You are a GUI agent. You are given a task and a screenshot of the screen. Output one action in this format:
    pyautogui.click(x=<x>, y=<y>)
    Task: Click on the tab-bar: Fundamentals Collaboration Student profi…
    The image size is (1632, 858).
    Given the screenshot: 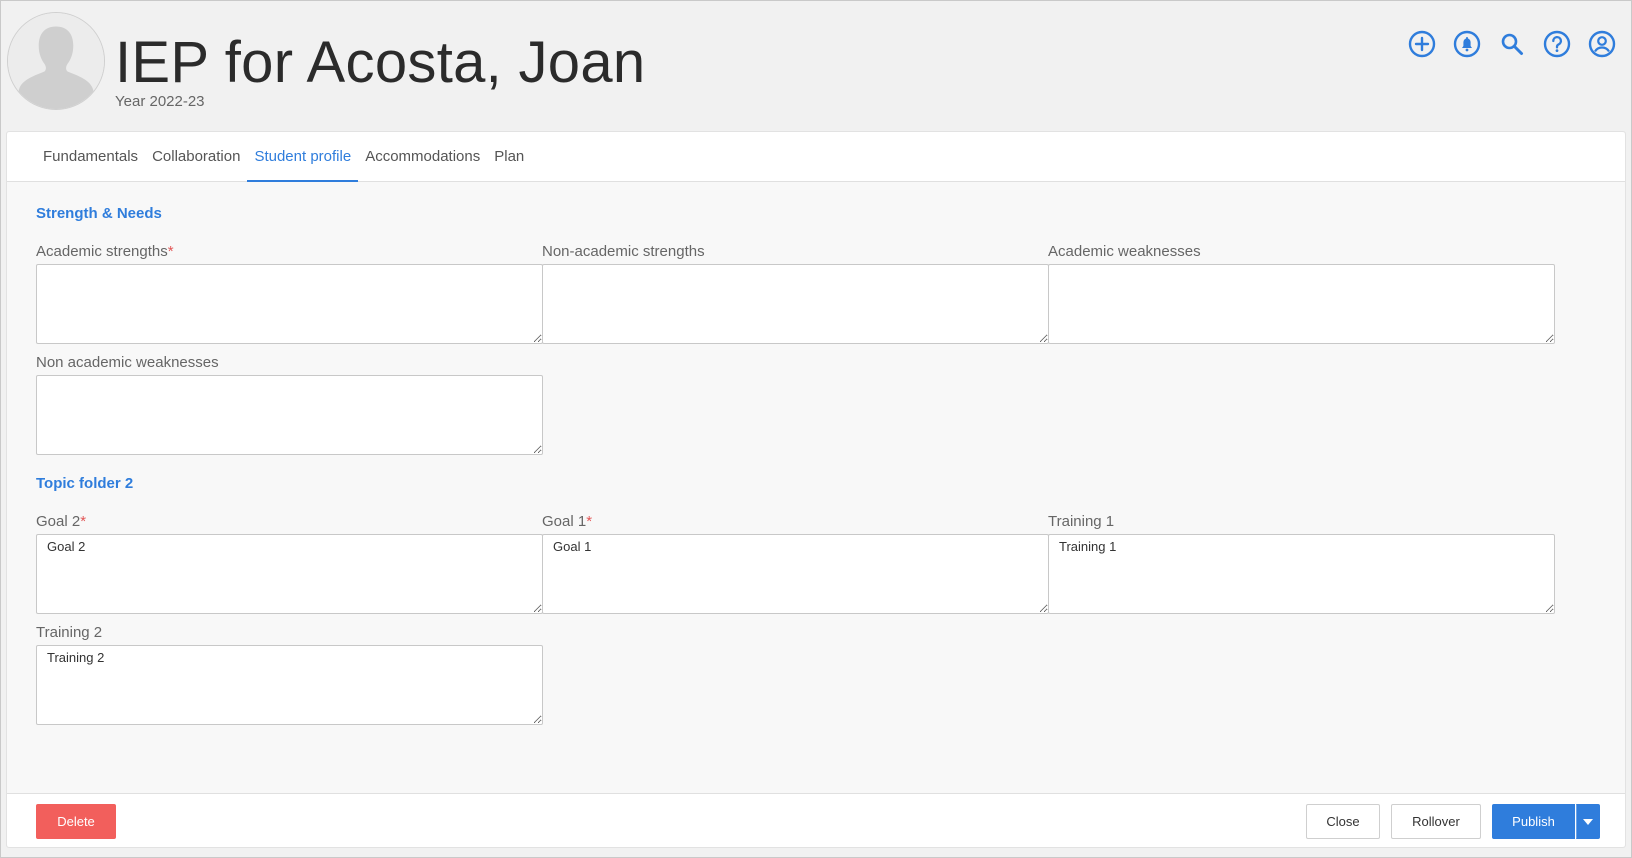 What is the action you would take?
    pyautogui.click(x=816, y=157)
    